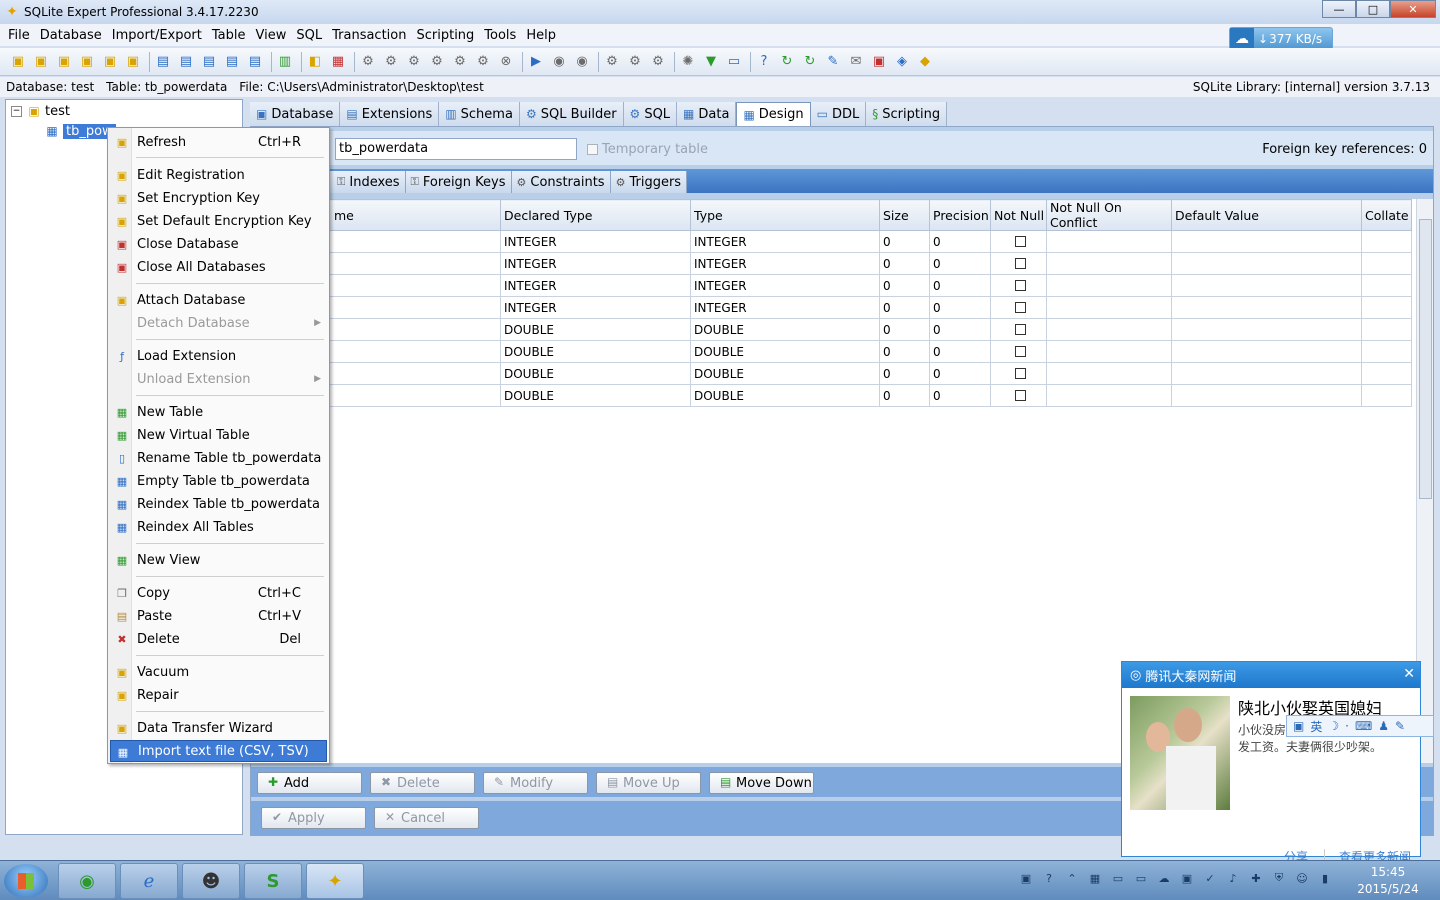 The height and width of the screenshot is (900, 1440). What do you see at coordinates (218, 175) in the screenshot?
I see `menu-item-edit-registration: ▣ Edit Registration` at bounding box center [218, 175].